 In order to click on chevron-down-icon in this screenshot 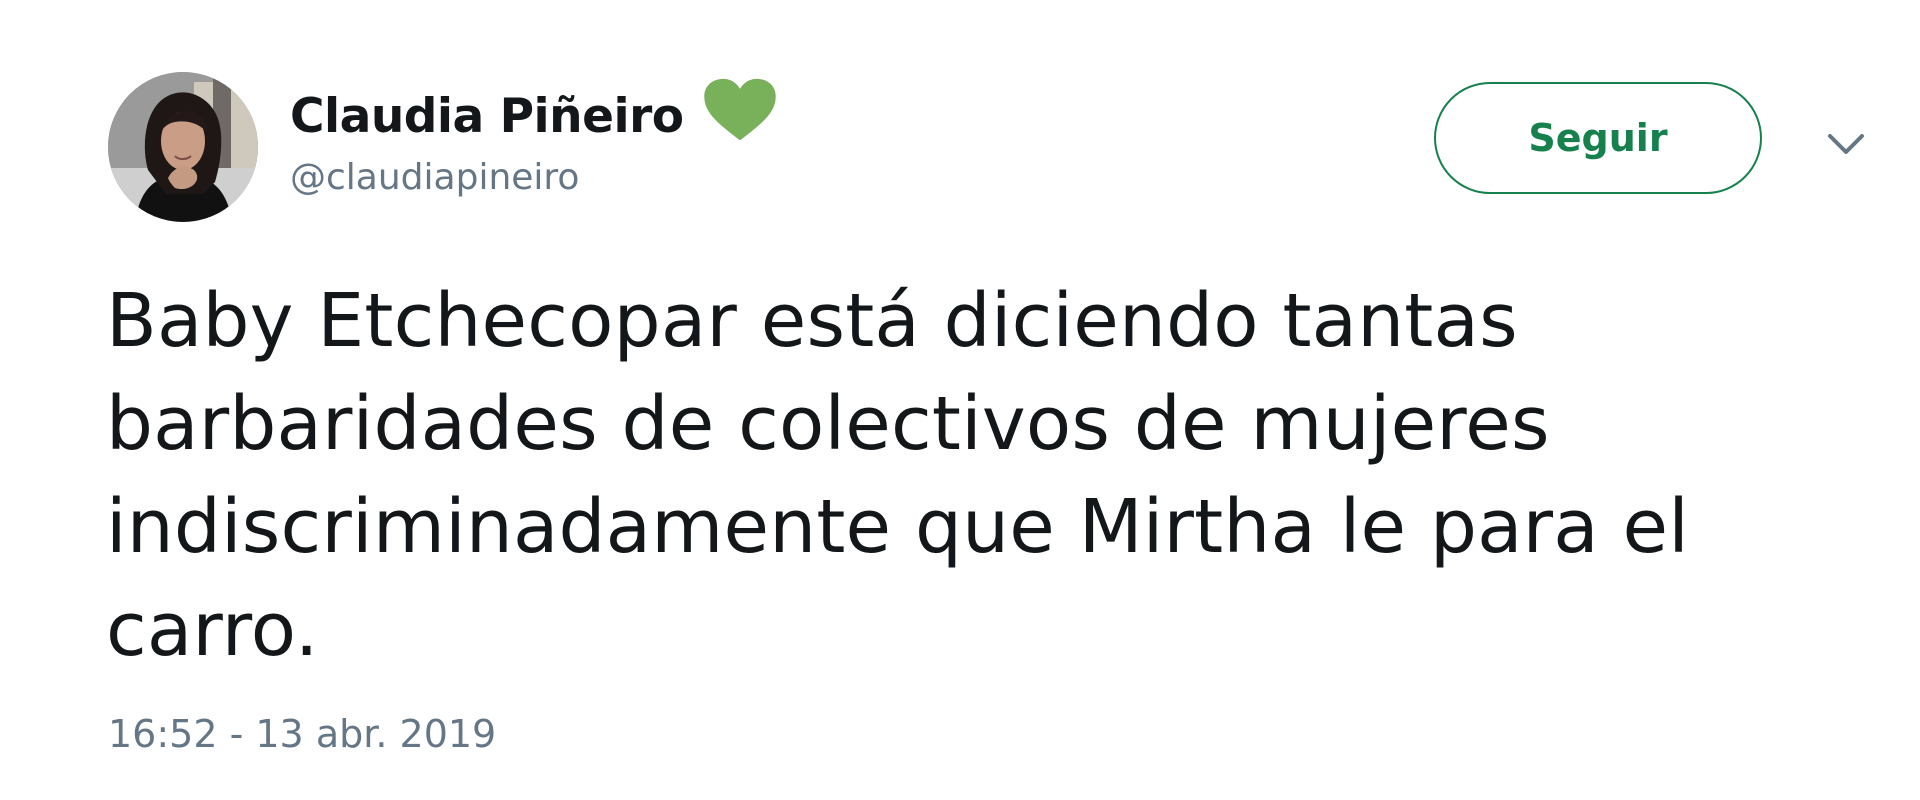, I will do `click(1846, 144)`.